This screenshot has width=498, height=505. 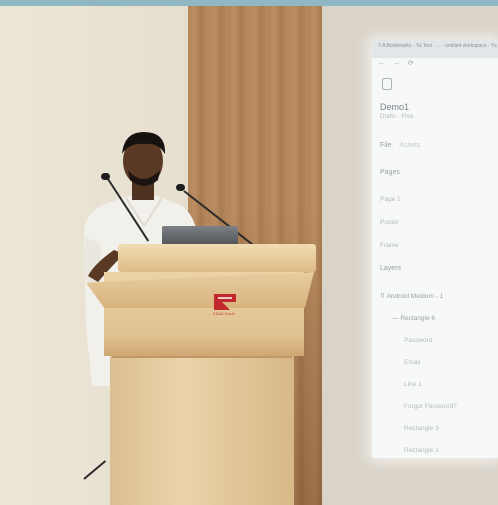 What do you see at coordinates (224, 314) in the screenshot?
I see `podium-logo-text: CDAC Kochi` at bounding box center [224, 314].